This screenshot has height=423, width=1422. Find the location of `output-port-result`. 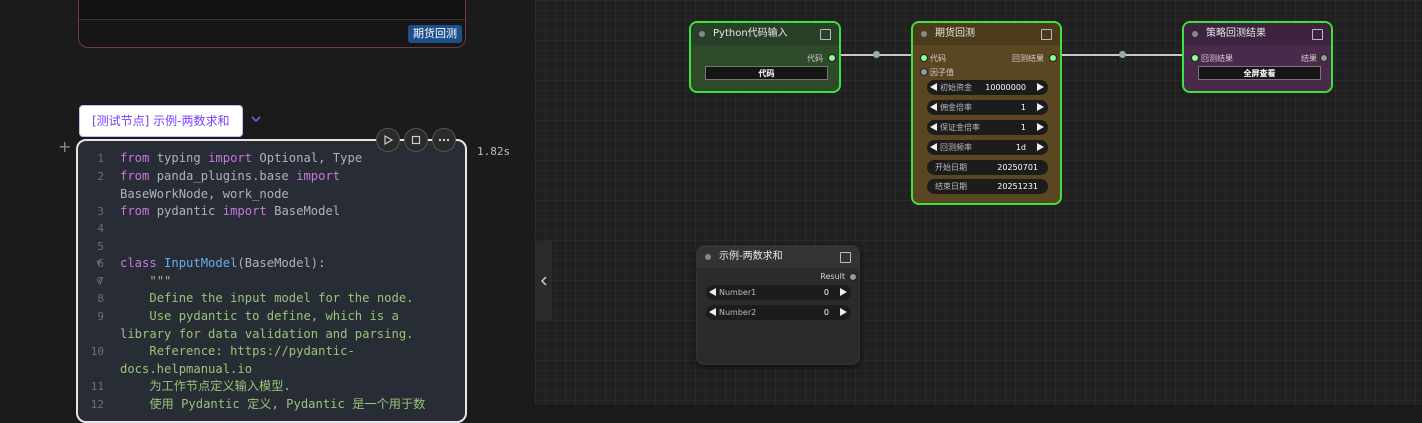

output-port-result is located at coordinates (1053, 58).